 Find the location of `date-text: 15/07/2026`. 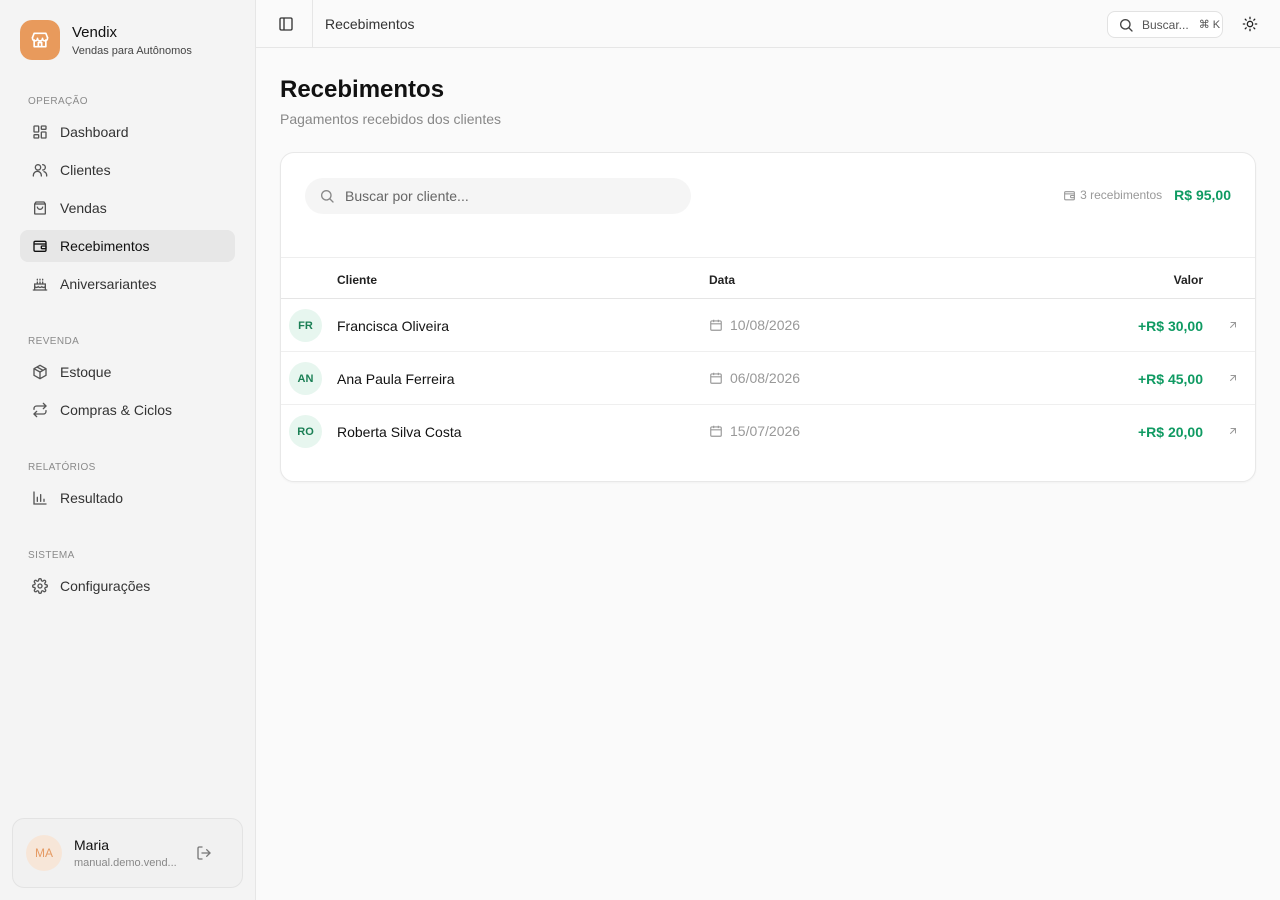

date-text: 15/07/2026 is located at coordinates (765, 431).